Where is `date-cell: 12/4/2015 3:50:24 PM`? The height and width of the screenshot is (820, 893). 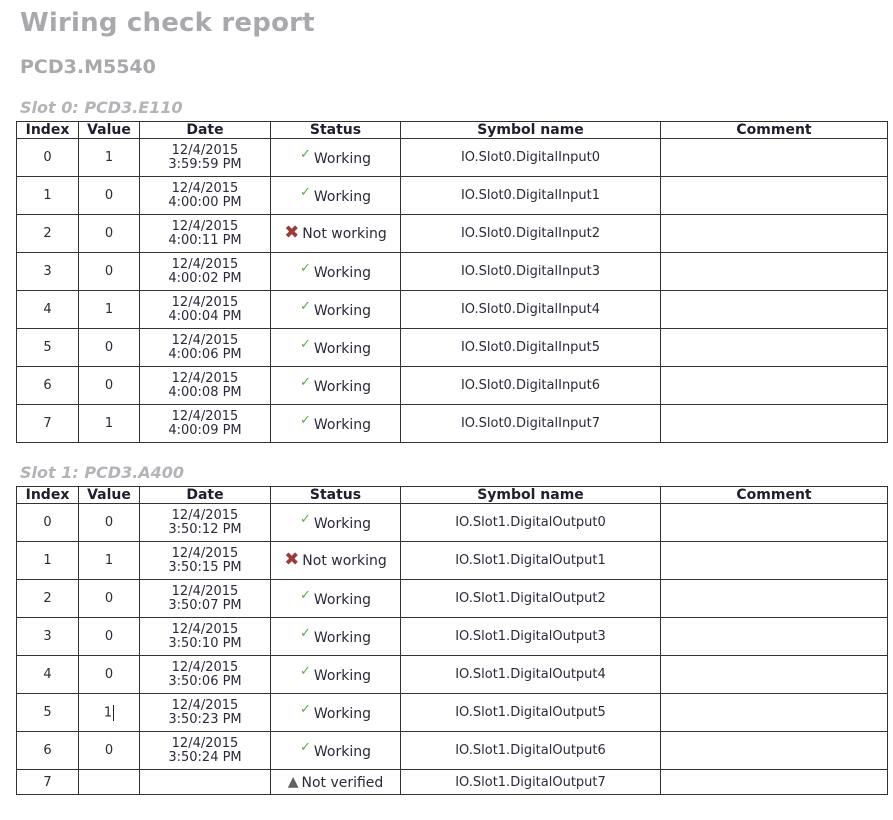 date-cell: 12/4/2015 3:50:24 PM is located at coordinates (205, 750).